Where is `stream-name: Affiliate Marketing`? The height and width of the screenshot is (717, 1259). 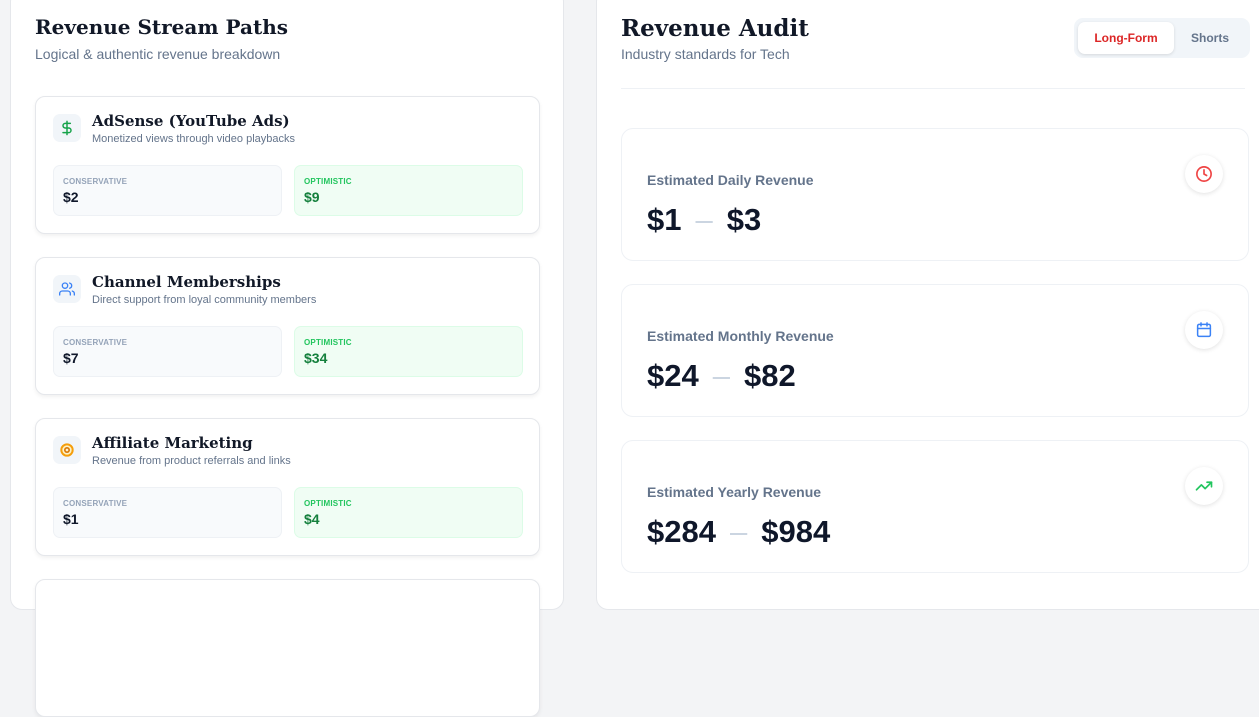
stream-name: Affiliate Marketing is located at coordinates (172, 443).